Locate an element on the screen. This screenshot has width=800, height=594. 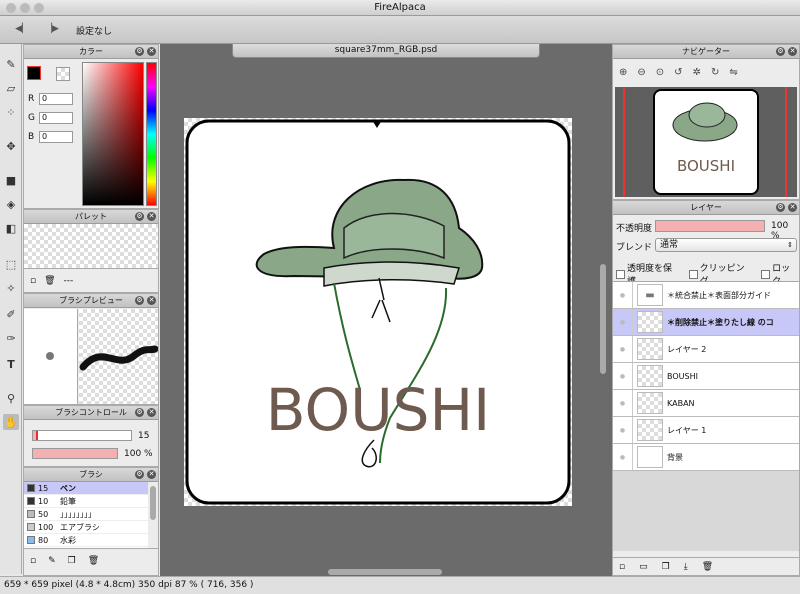
brush-dot is located at coordinates (50, 356).